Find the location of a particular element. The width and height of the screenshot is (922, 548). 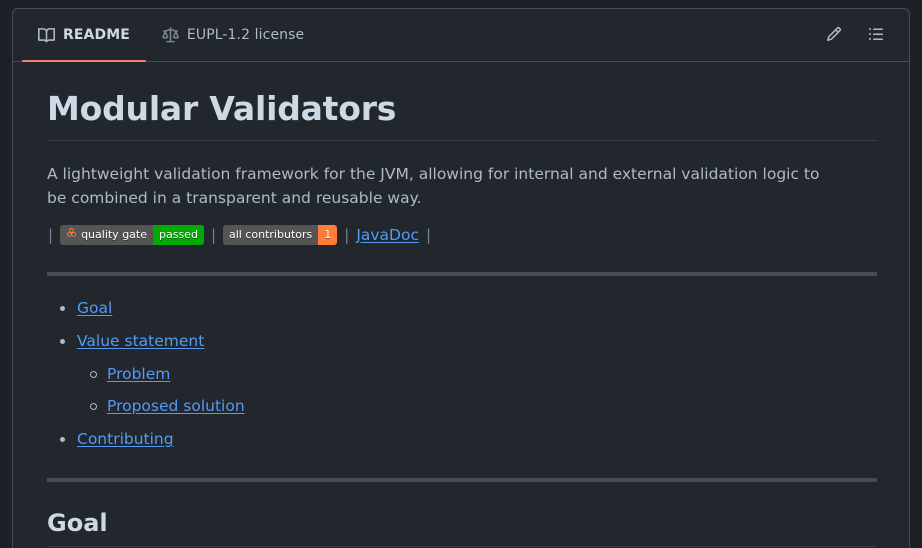

toc-link-goal: Goal is located at coordinates (94, 308).